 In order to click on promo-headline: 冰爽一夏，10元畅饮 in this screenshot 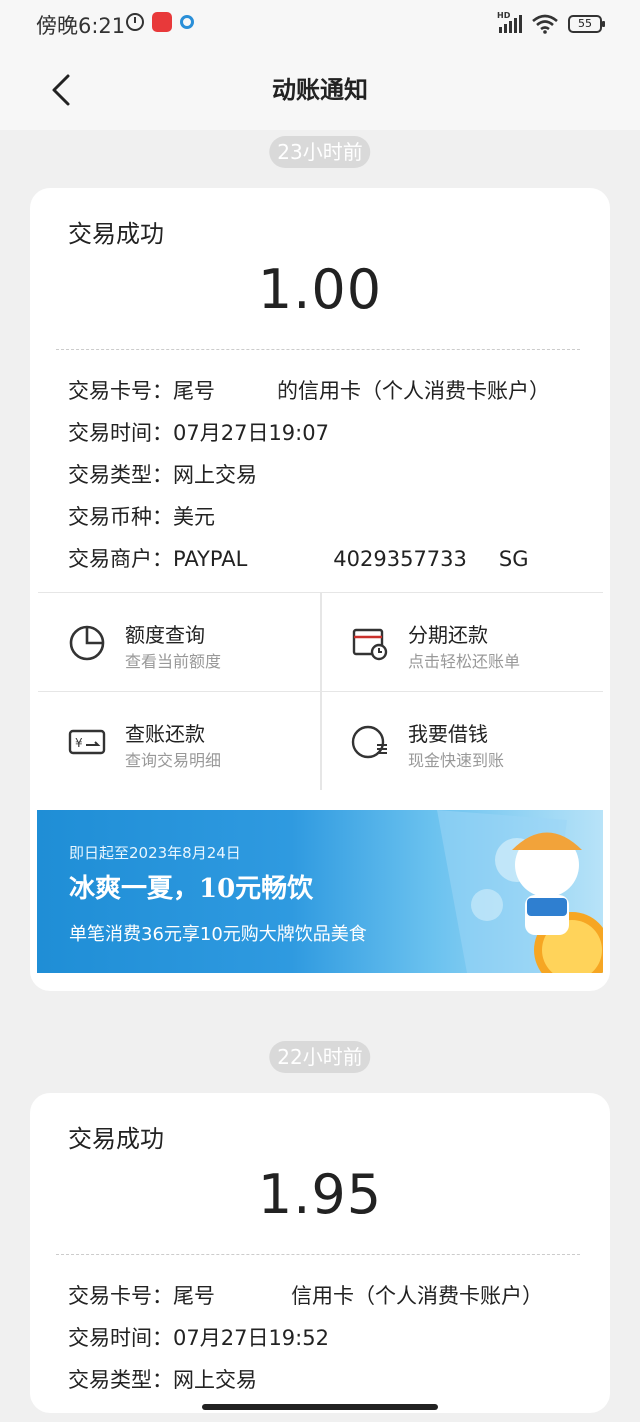, I will do `click(191, 889)`.